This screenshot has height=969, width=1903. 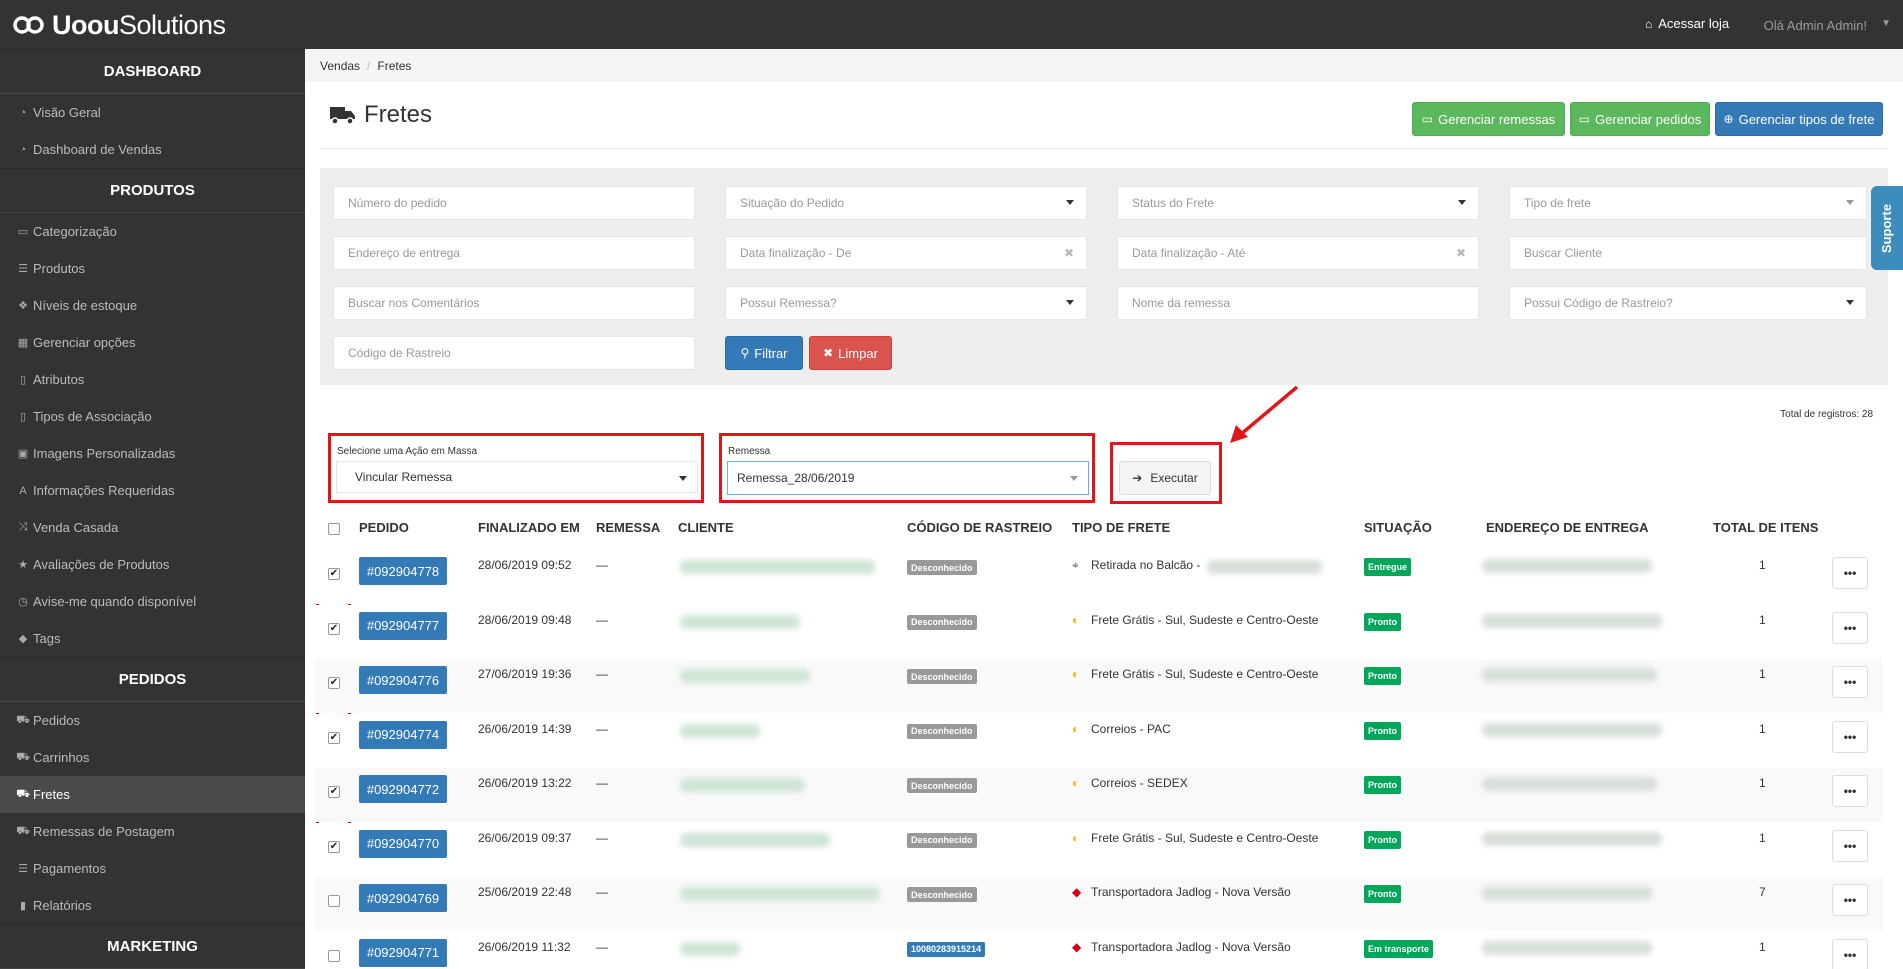 I want to click on freight-status-select: Status do Frete, so click(x=1298, y=203).